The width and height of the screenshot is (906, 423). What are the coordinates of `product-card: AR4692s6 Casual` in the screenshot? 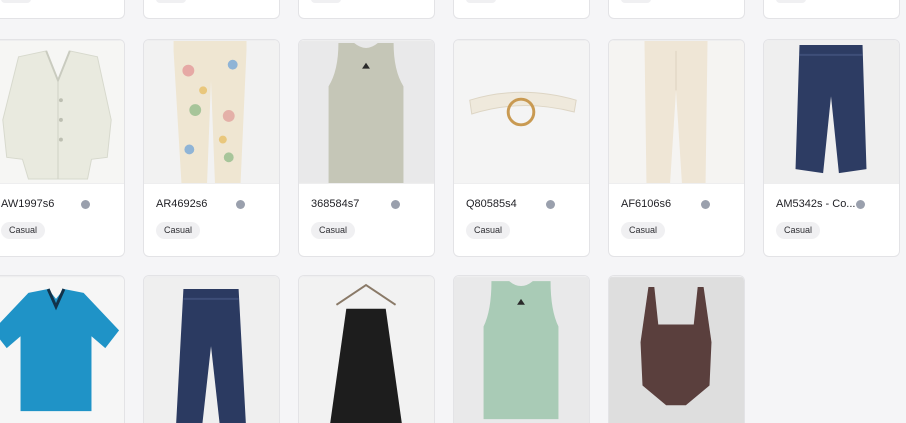 It's located at (211, 148).